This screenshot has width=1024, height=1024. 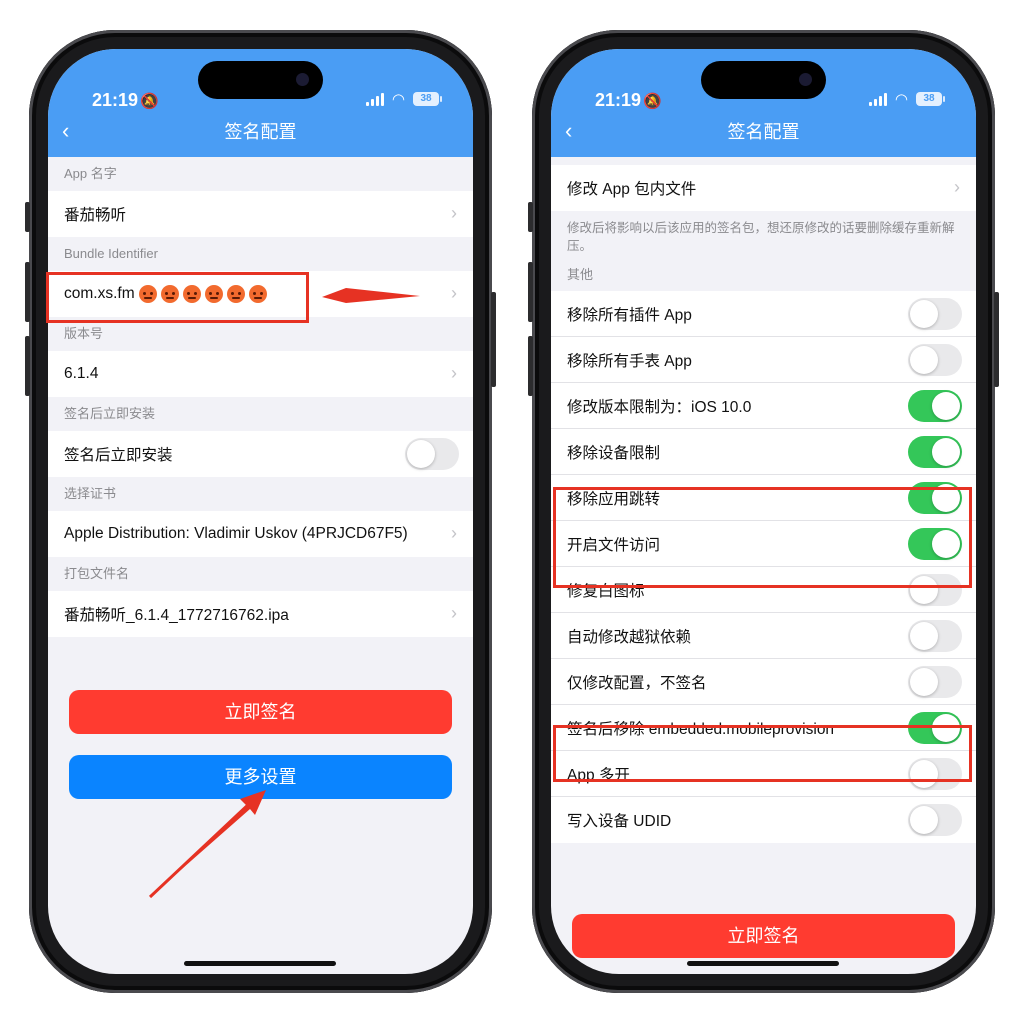 What do you see at coordinates (614, 453) in the screenshot?
I see `option-label: 移除设备限制` at bounding box center [614, 453].